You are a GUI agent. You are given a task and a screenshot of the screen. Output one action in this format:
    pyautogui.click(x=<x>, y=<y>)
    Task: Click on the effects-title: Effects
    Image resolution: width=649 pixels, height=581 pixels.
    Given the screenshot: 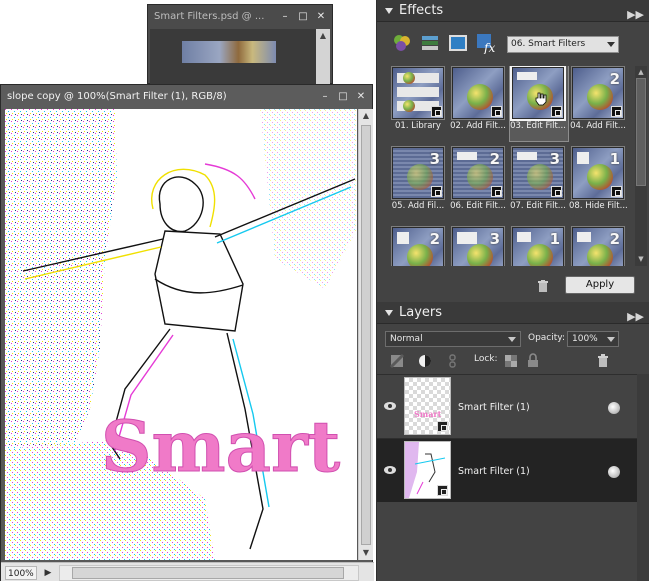 What is the action you would take?
    pyautogui.click(x=421, y=10)
    